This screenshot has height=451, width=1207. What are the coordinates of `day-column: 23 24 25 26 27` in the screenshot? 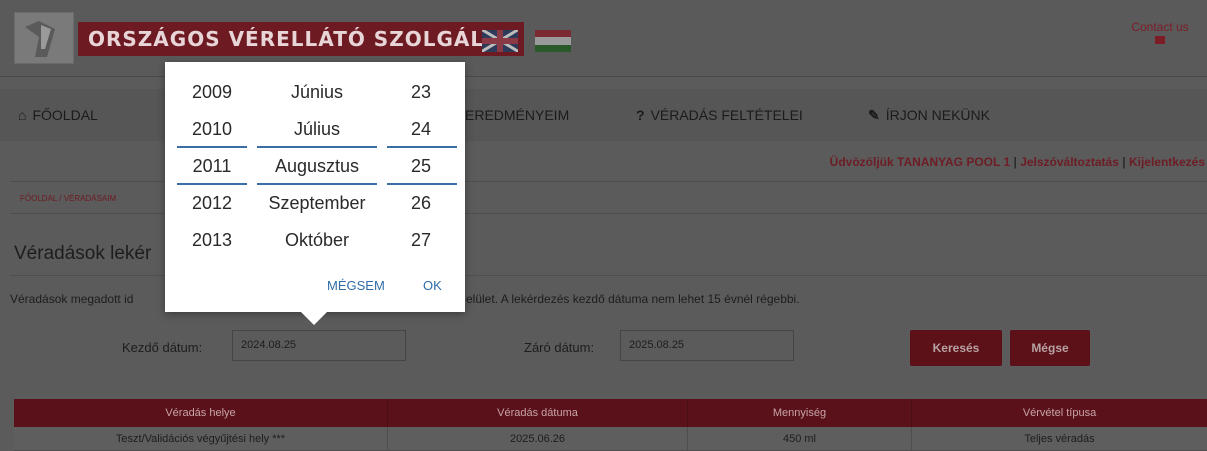 It's located at (421, 166).